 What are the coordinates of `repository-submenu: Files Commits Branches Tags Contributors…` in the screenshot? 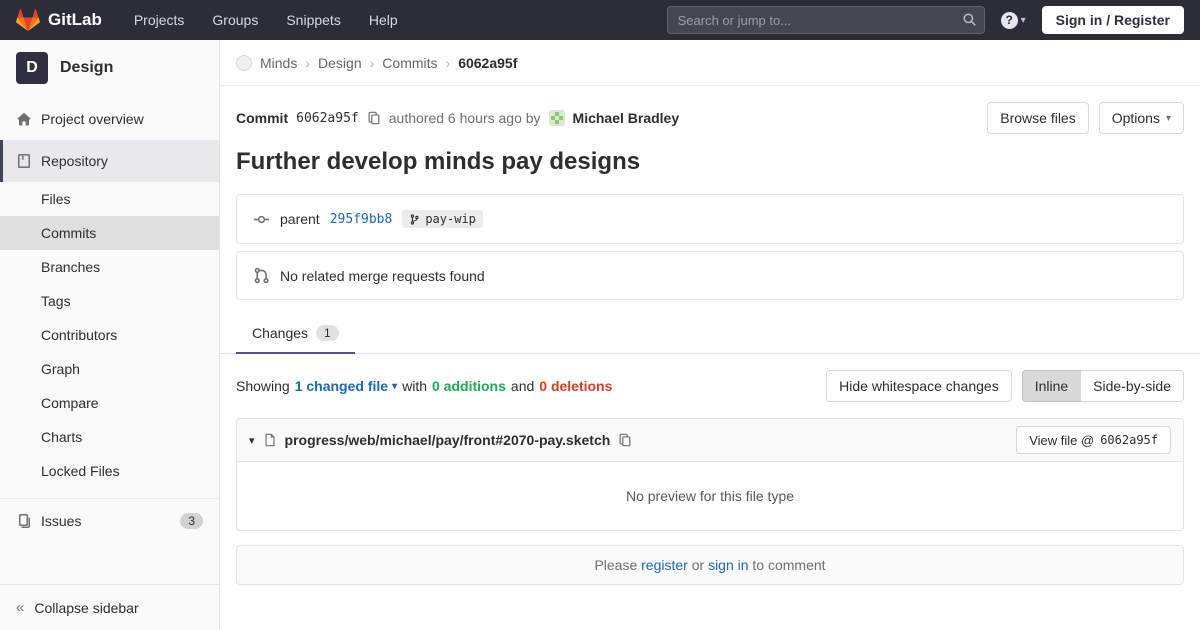 It's located at (109, 335).